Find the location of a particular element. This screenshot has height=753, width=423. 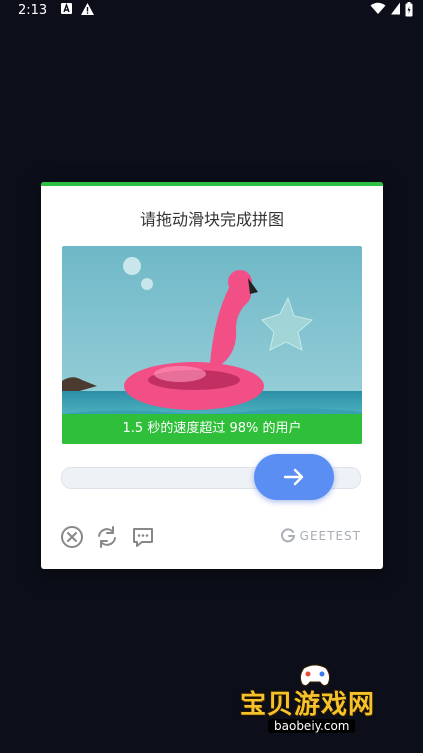

captcha-top-bar is located at coordinates (212, 184).